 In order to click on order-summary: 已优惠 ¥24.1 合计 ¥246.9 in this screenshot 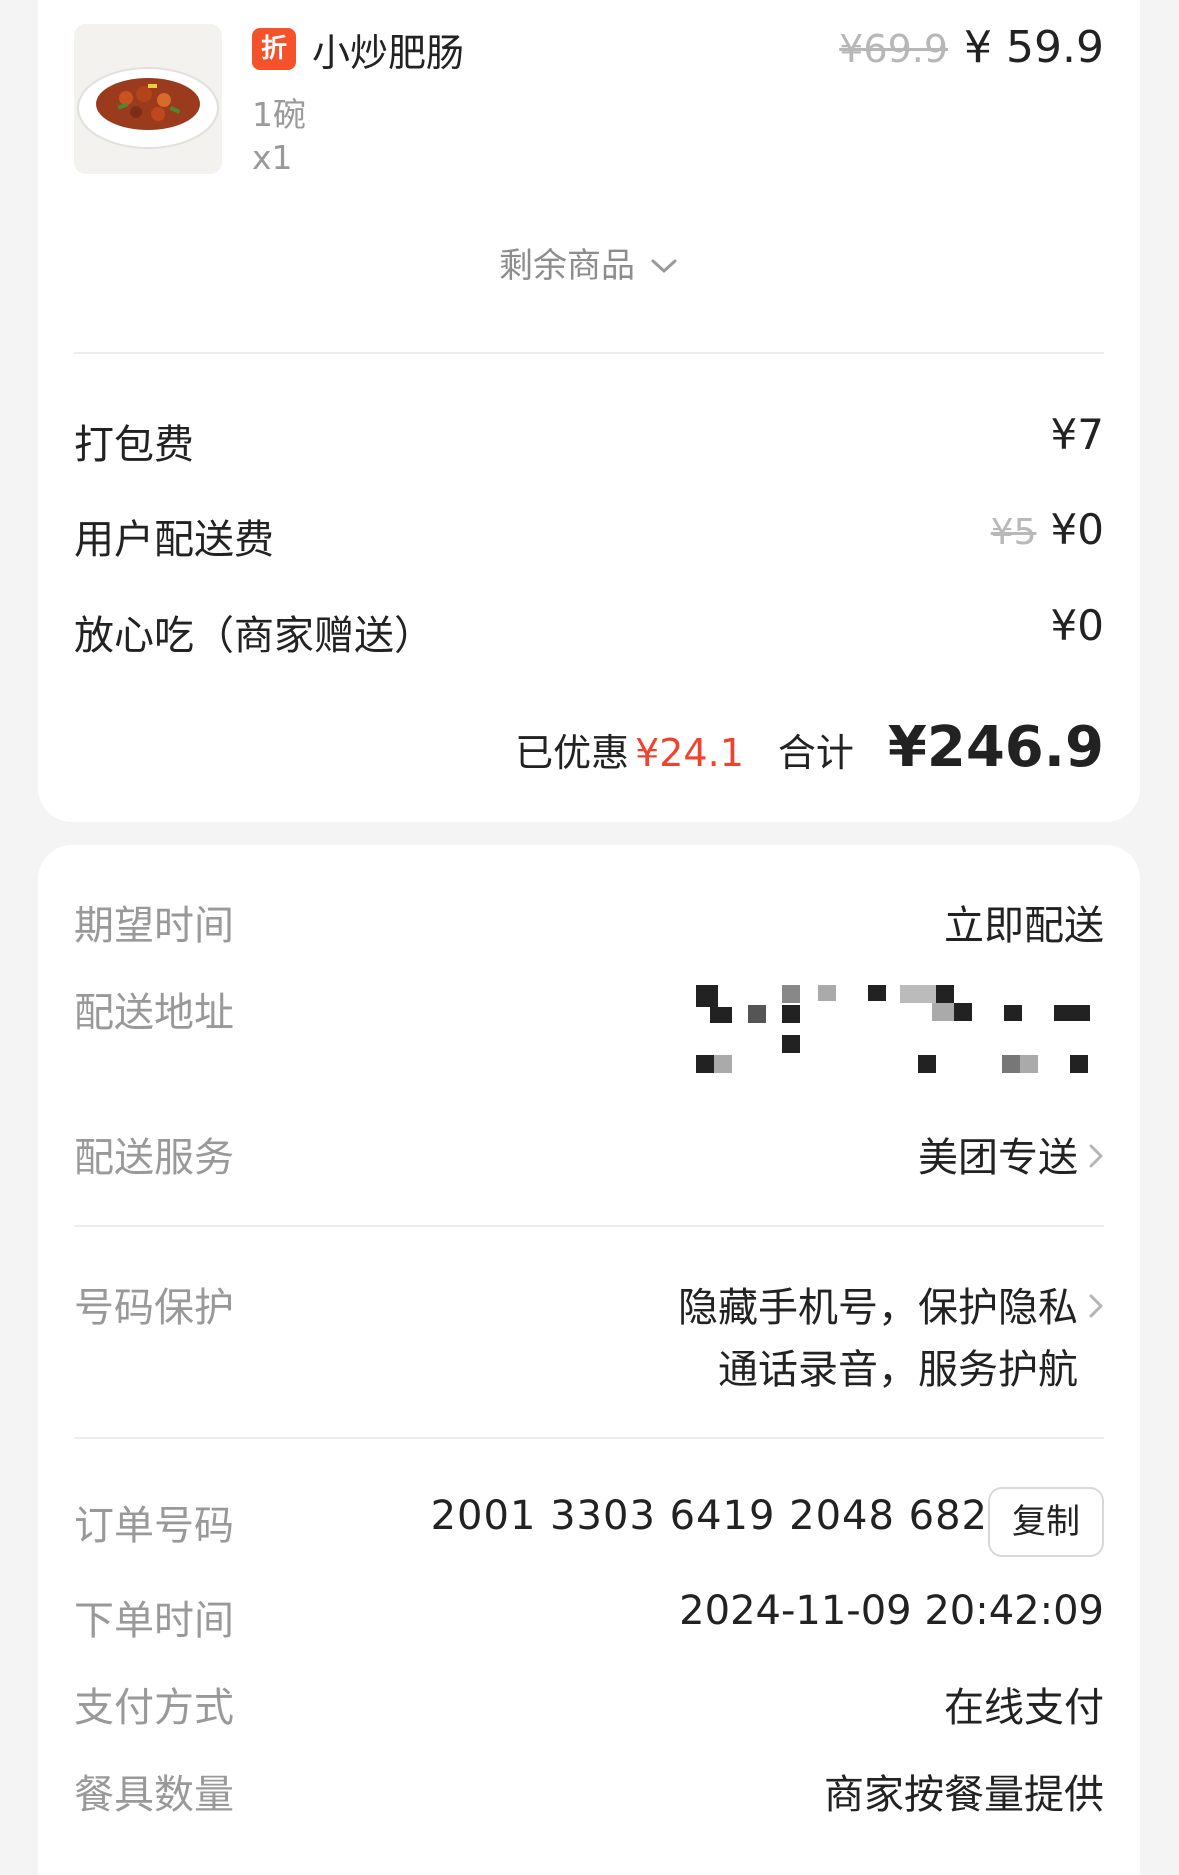, I will do `click(809, 747)`.